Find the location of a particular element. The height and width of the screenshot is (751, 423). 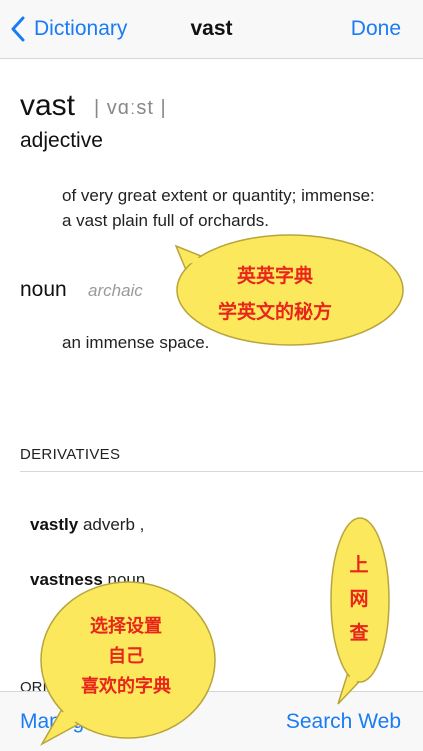

part-of-speech-noun: noun is located at coordinates (43, 289).